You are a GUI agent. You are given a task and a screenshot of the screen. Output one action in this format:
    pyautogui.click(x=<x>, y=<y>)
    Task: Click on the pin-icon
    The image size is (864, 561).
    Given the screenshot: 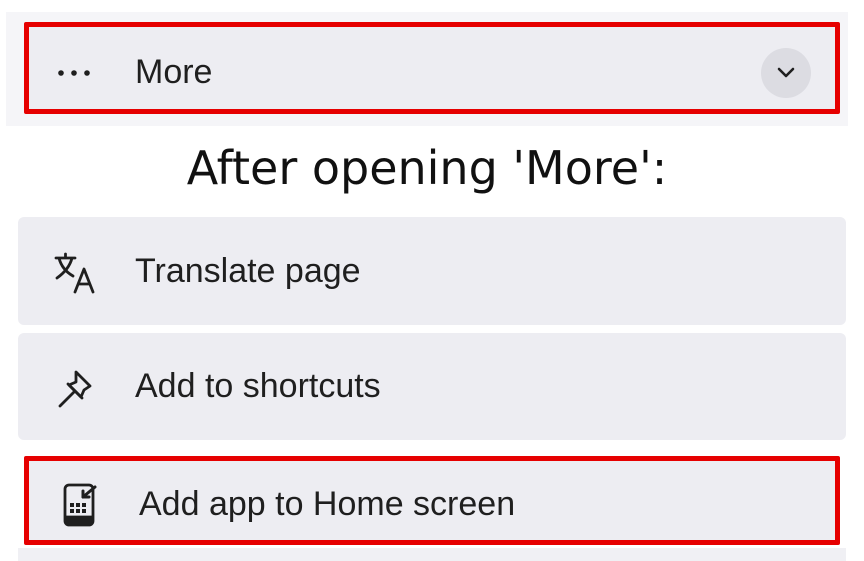 What is the action you would take?
    pyautogui.click(x=75, y=389)
    